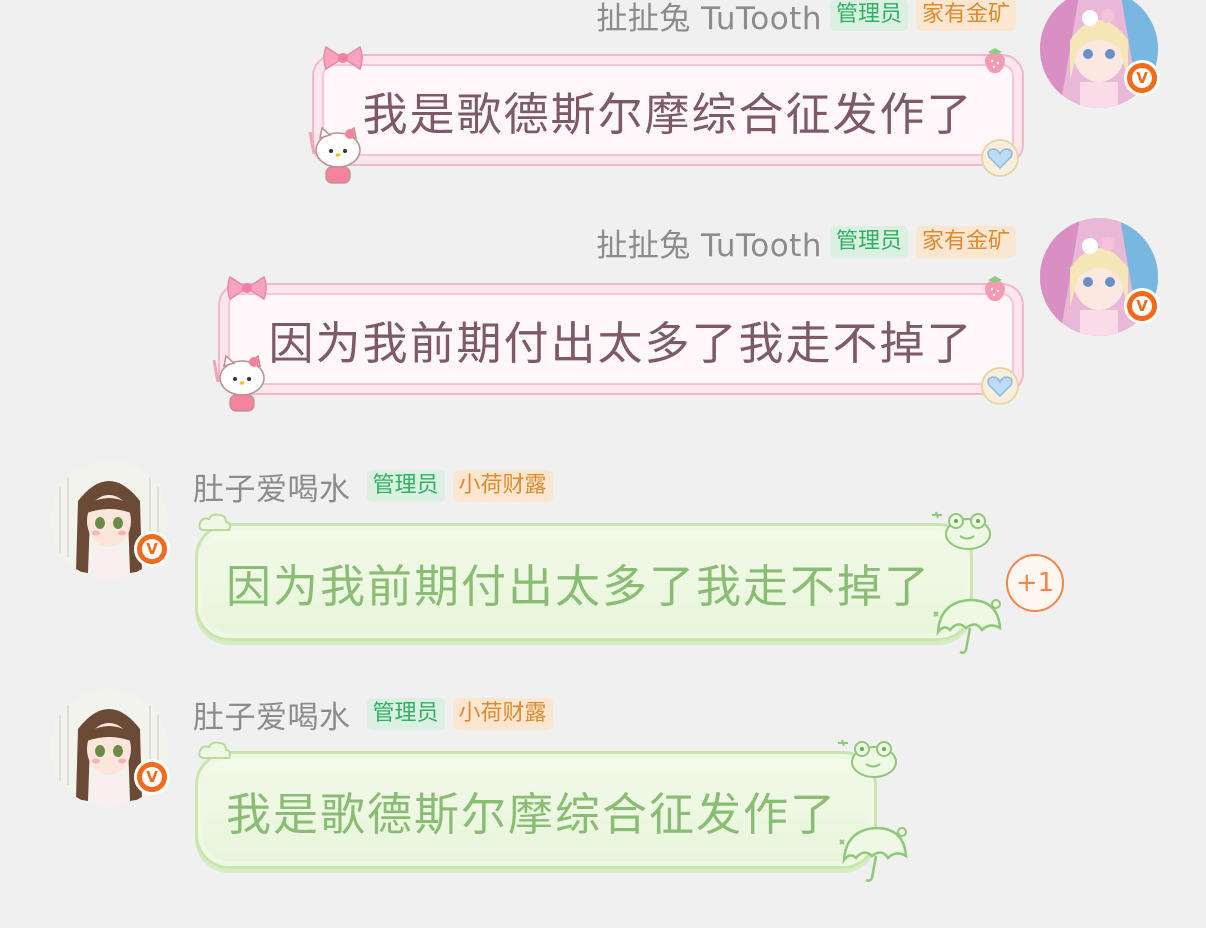  Describe the element at coordinates (1035, 583) in the screenshot. I see `plus-one-button: +1` at that location.